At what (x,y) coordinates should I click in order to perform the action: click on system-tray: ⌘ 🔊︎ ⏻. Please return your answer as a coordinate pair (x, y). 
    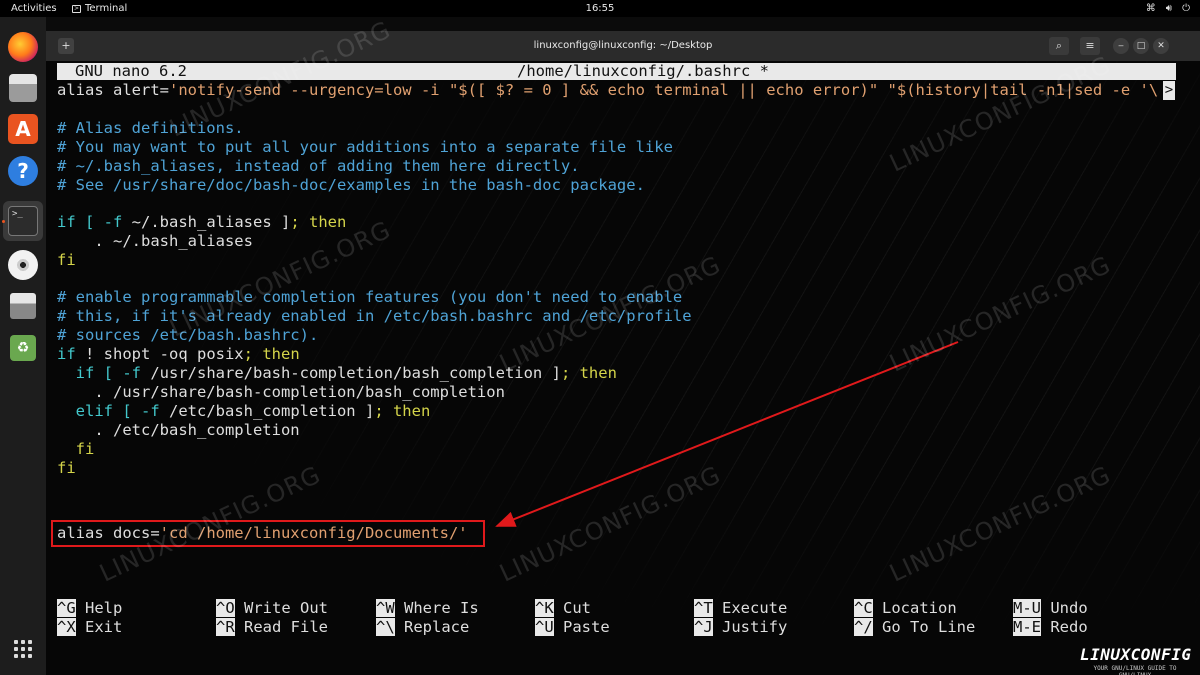
    Looking at the image, I should click on (1168, 8).